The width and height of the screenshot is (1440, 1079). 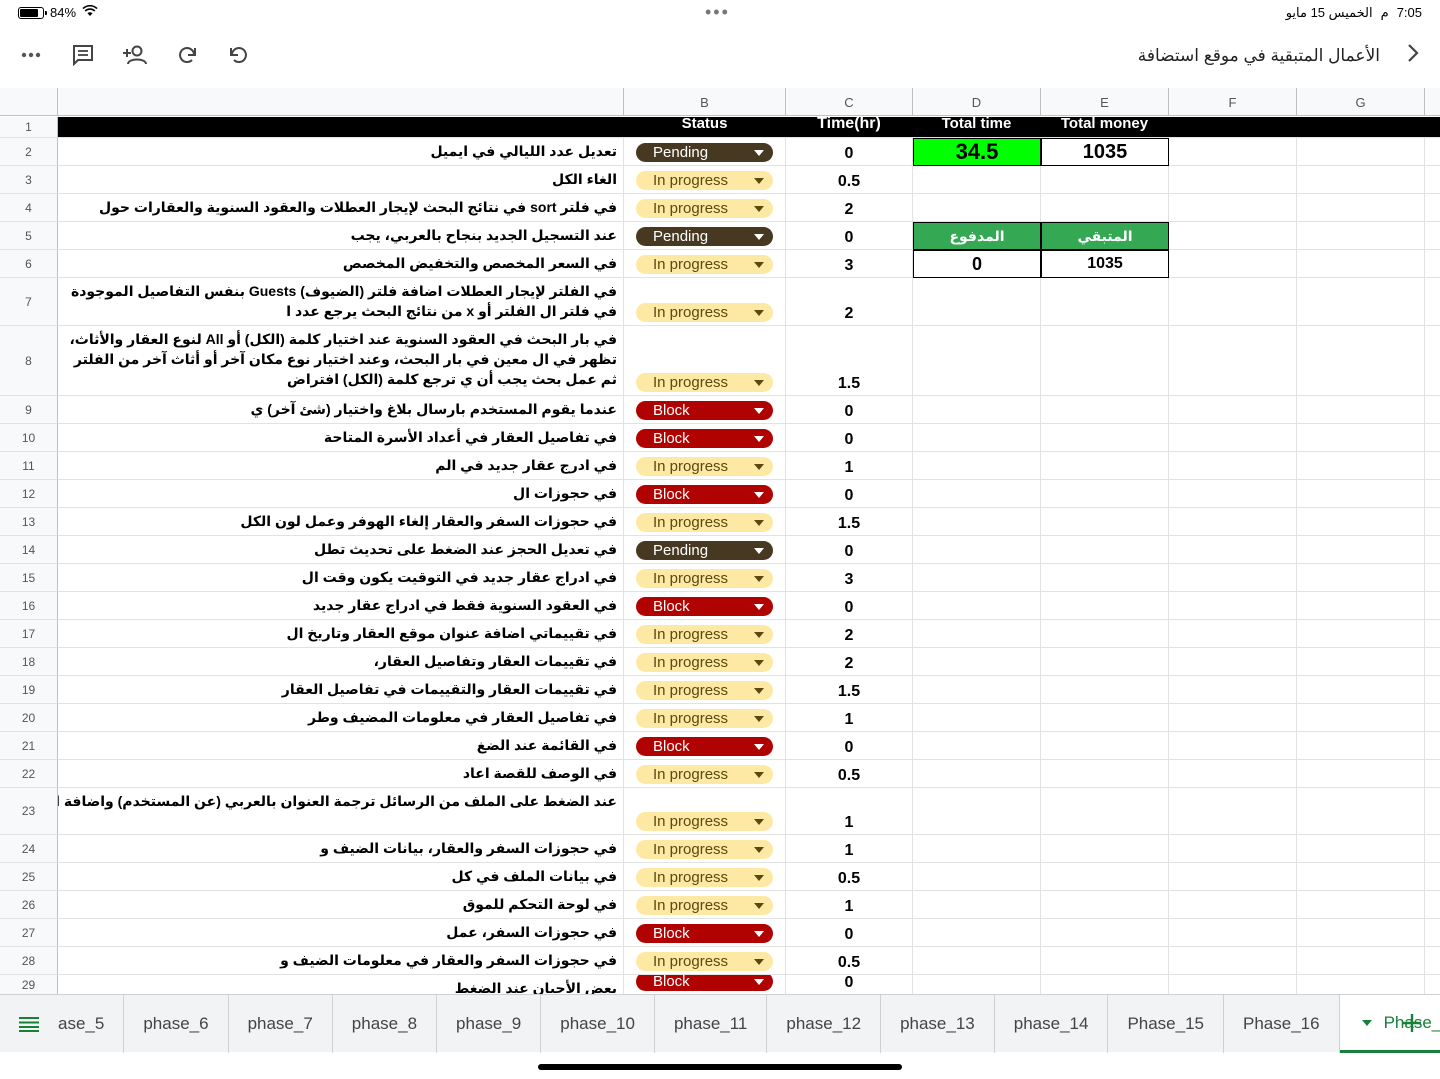 What do you see at coordinates (341, 465) in the screenshot?
I see `task-cell: في ادرج عقار جديد في الم` at bounding box center [341, 465].